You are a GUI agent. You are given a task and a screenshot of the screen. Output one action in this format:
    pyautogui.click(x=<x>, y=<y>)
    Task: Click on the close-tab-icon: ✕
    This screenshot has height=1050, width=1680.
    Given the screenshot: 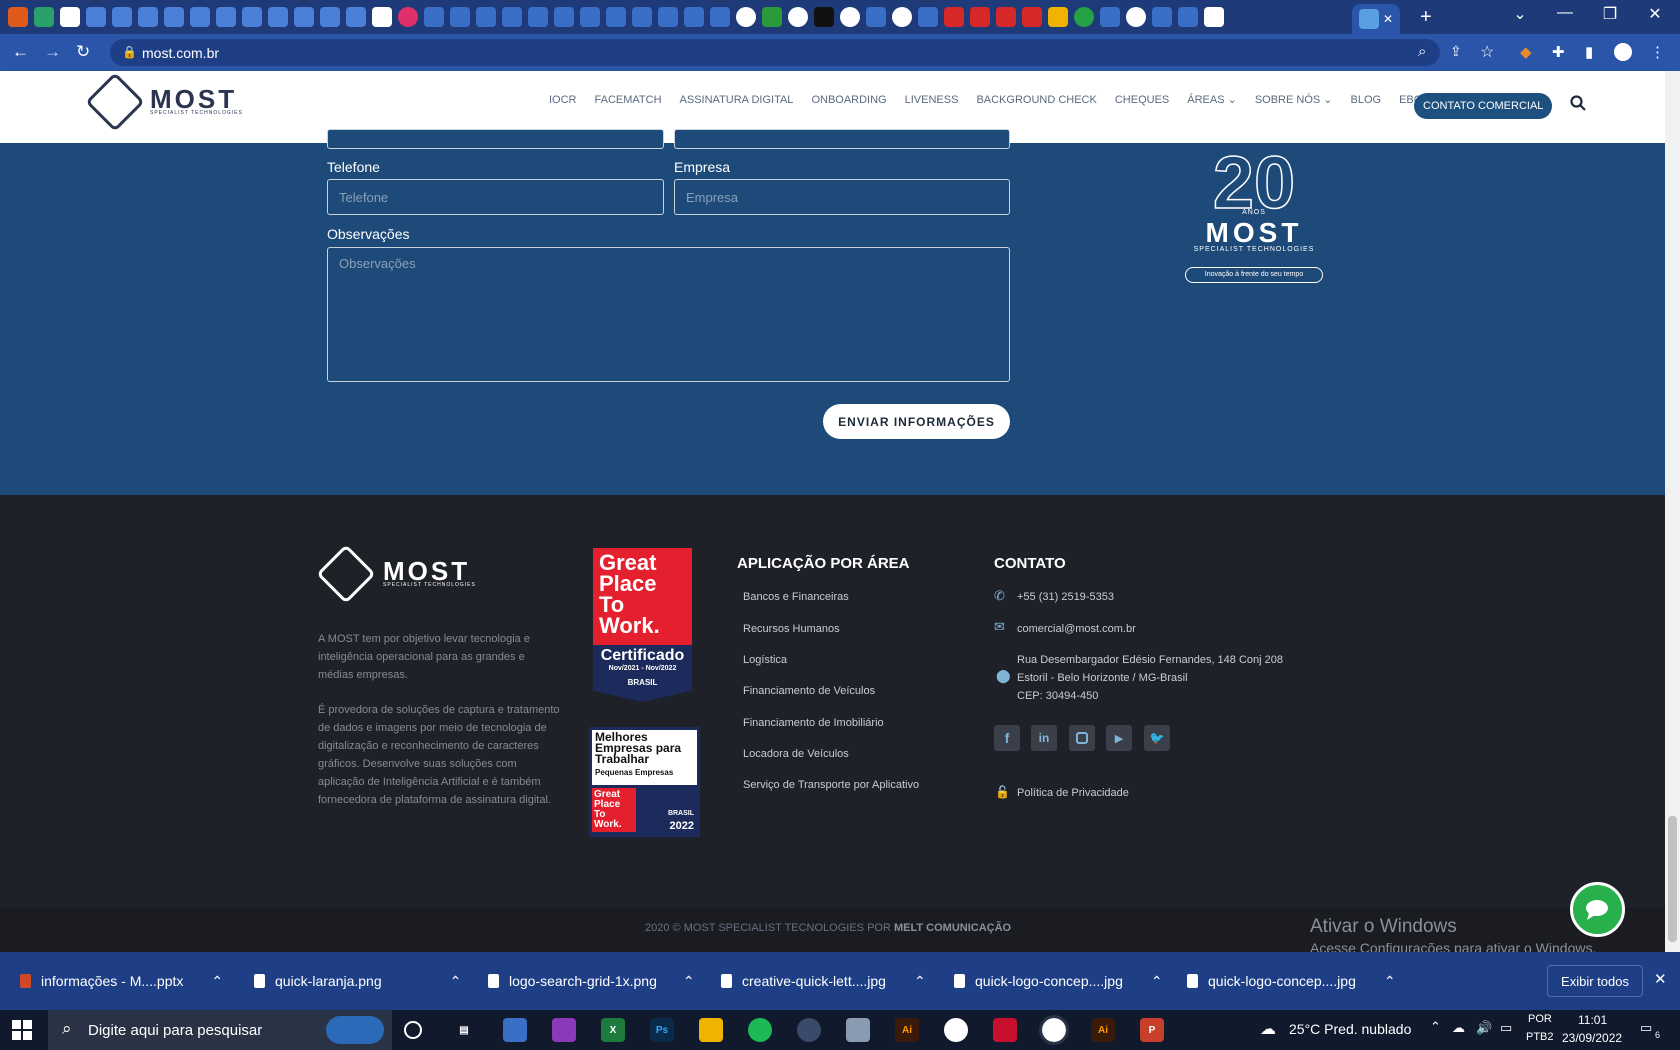 What is the action you would take?
    pyautogui.click(x=1388, y=19)
    